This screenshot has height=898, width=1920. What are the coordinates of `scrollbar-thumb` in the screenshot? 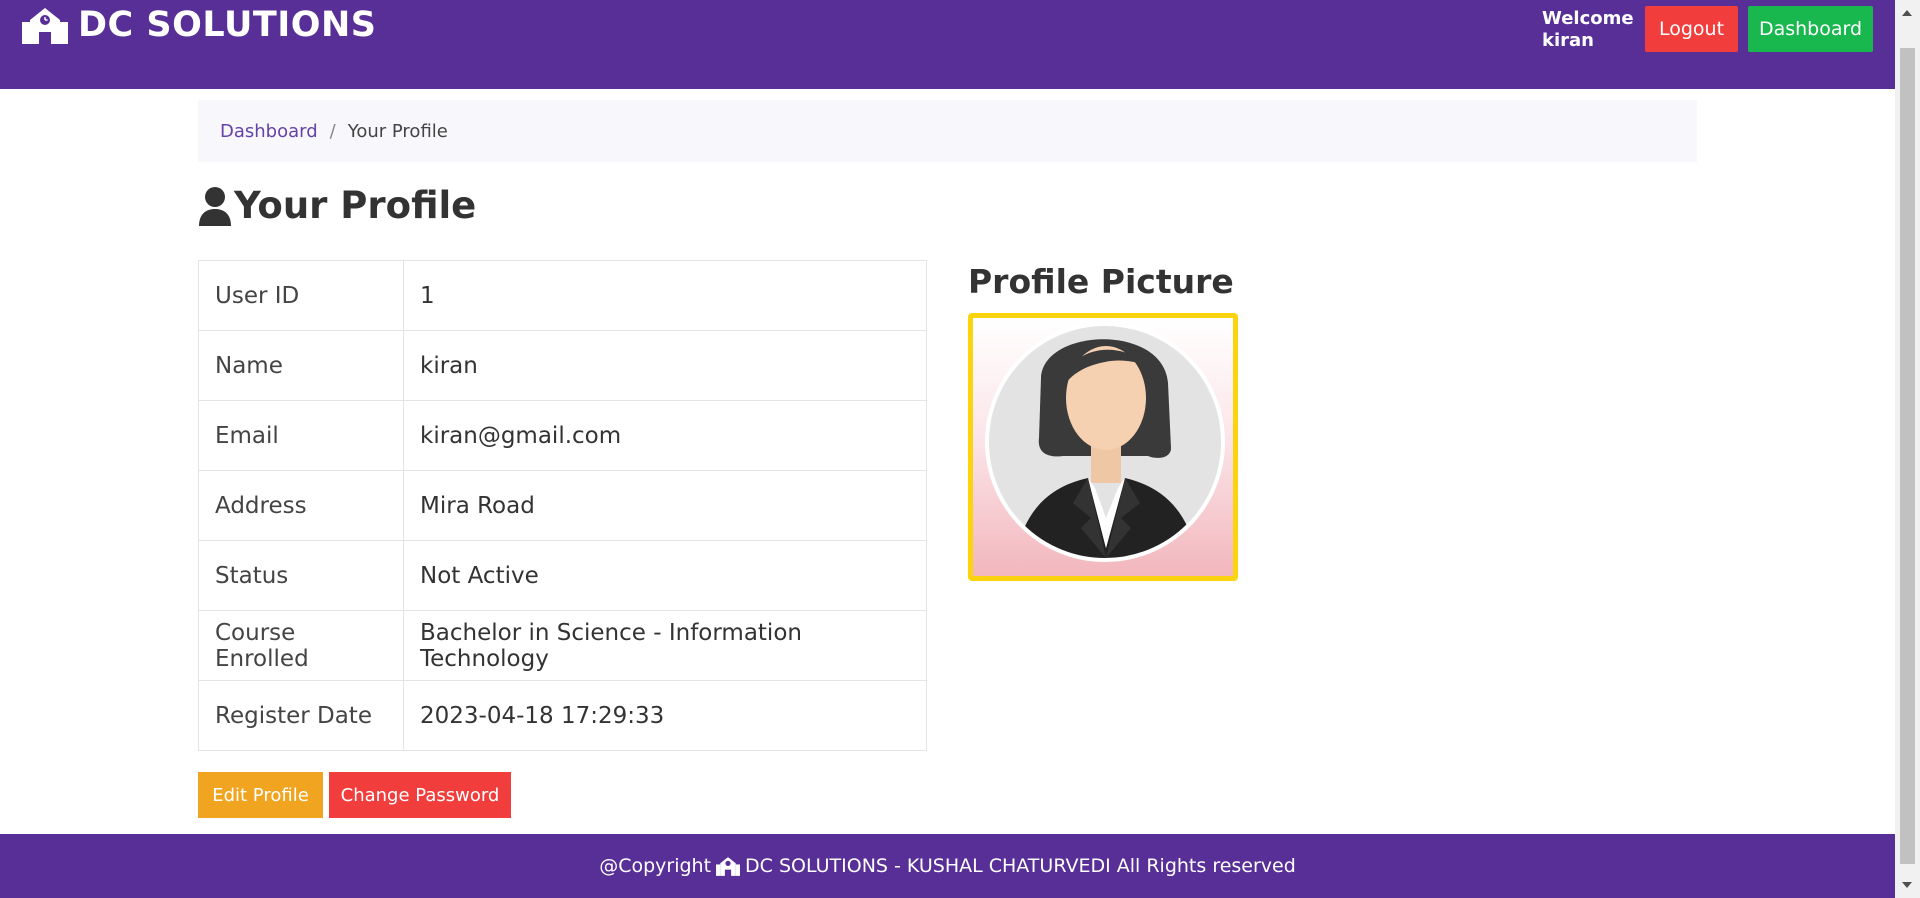 It's located at (1907, 456).